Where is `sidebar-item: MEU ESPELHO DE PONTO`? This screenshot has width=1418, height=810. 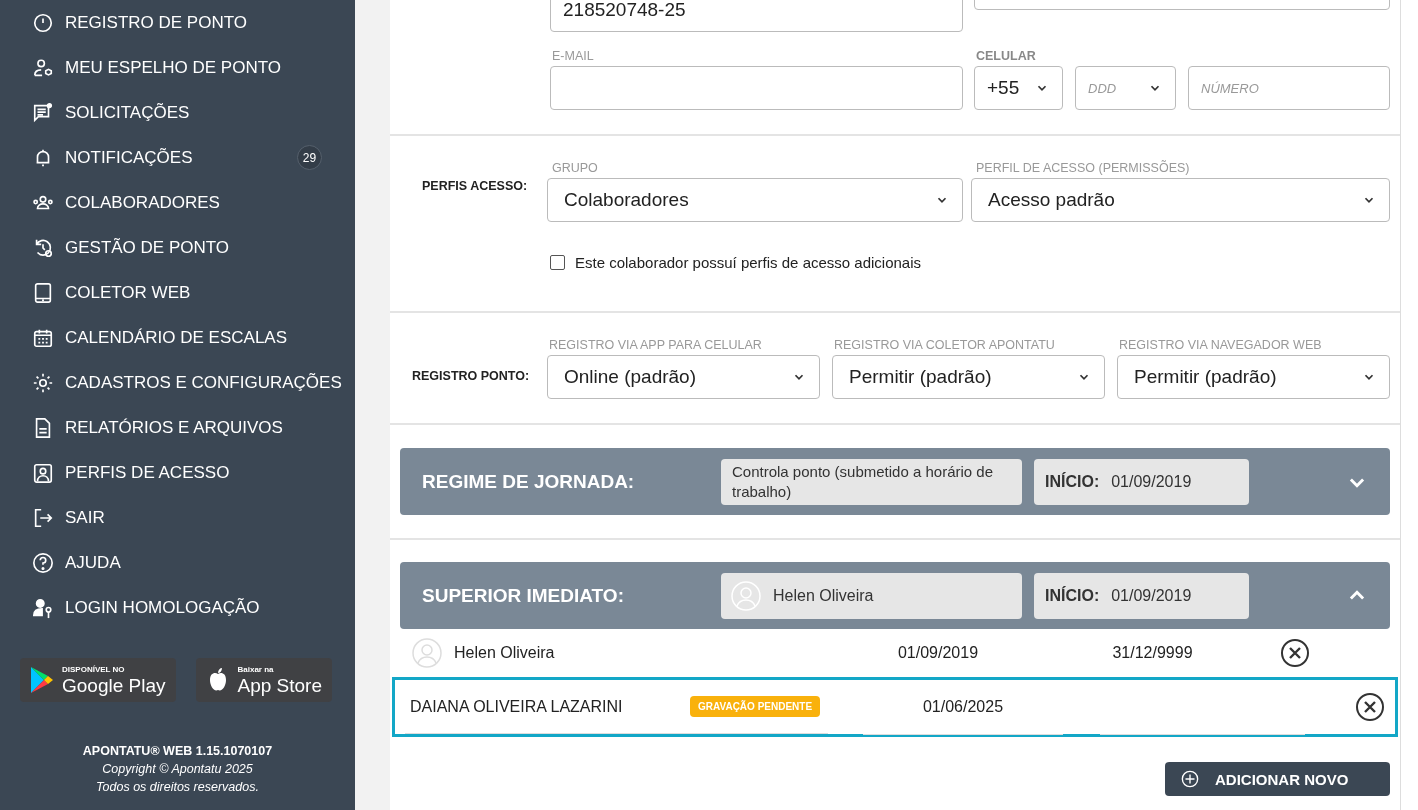
sidebar-item: MEU ESPELHO DE PONTO is located at coordinates (177, 67).